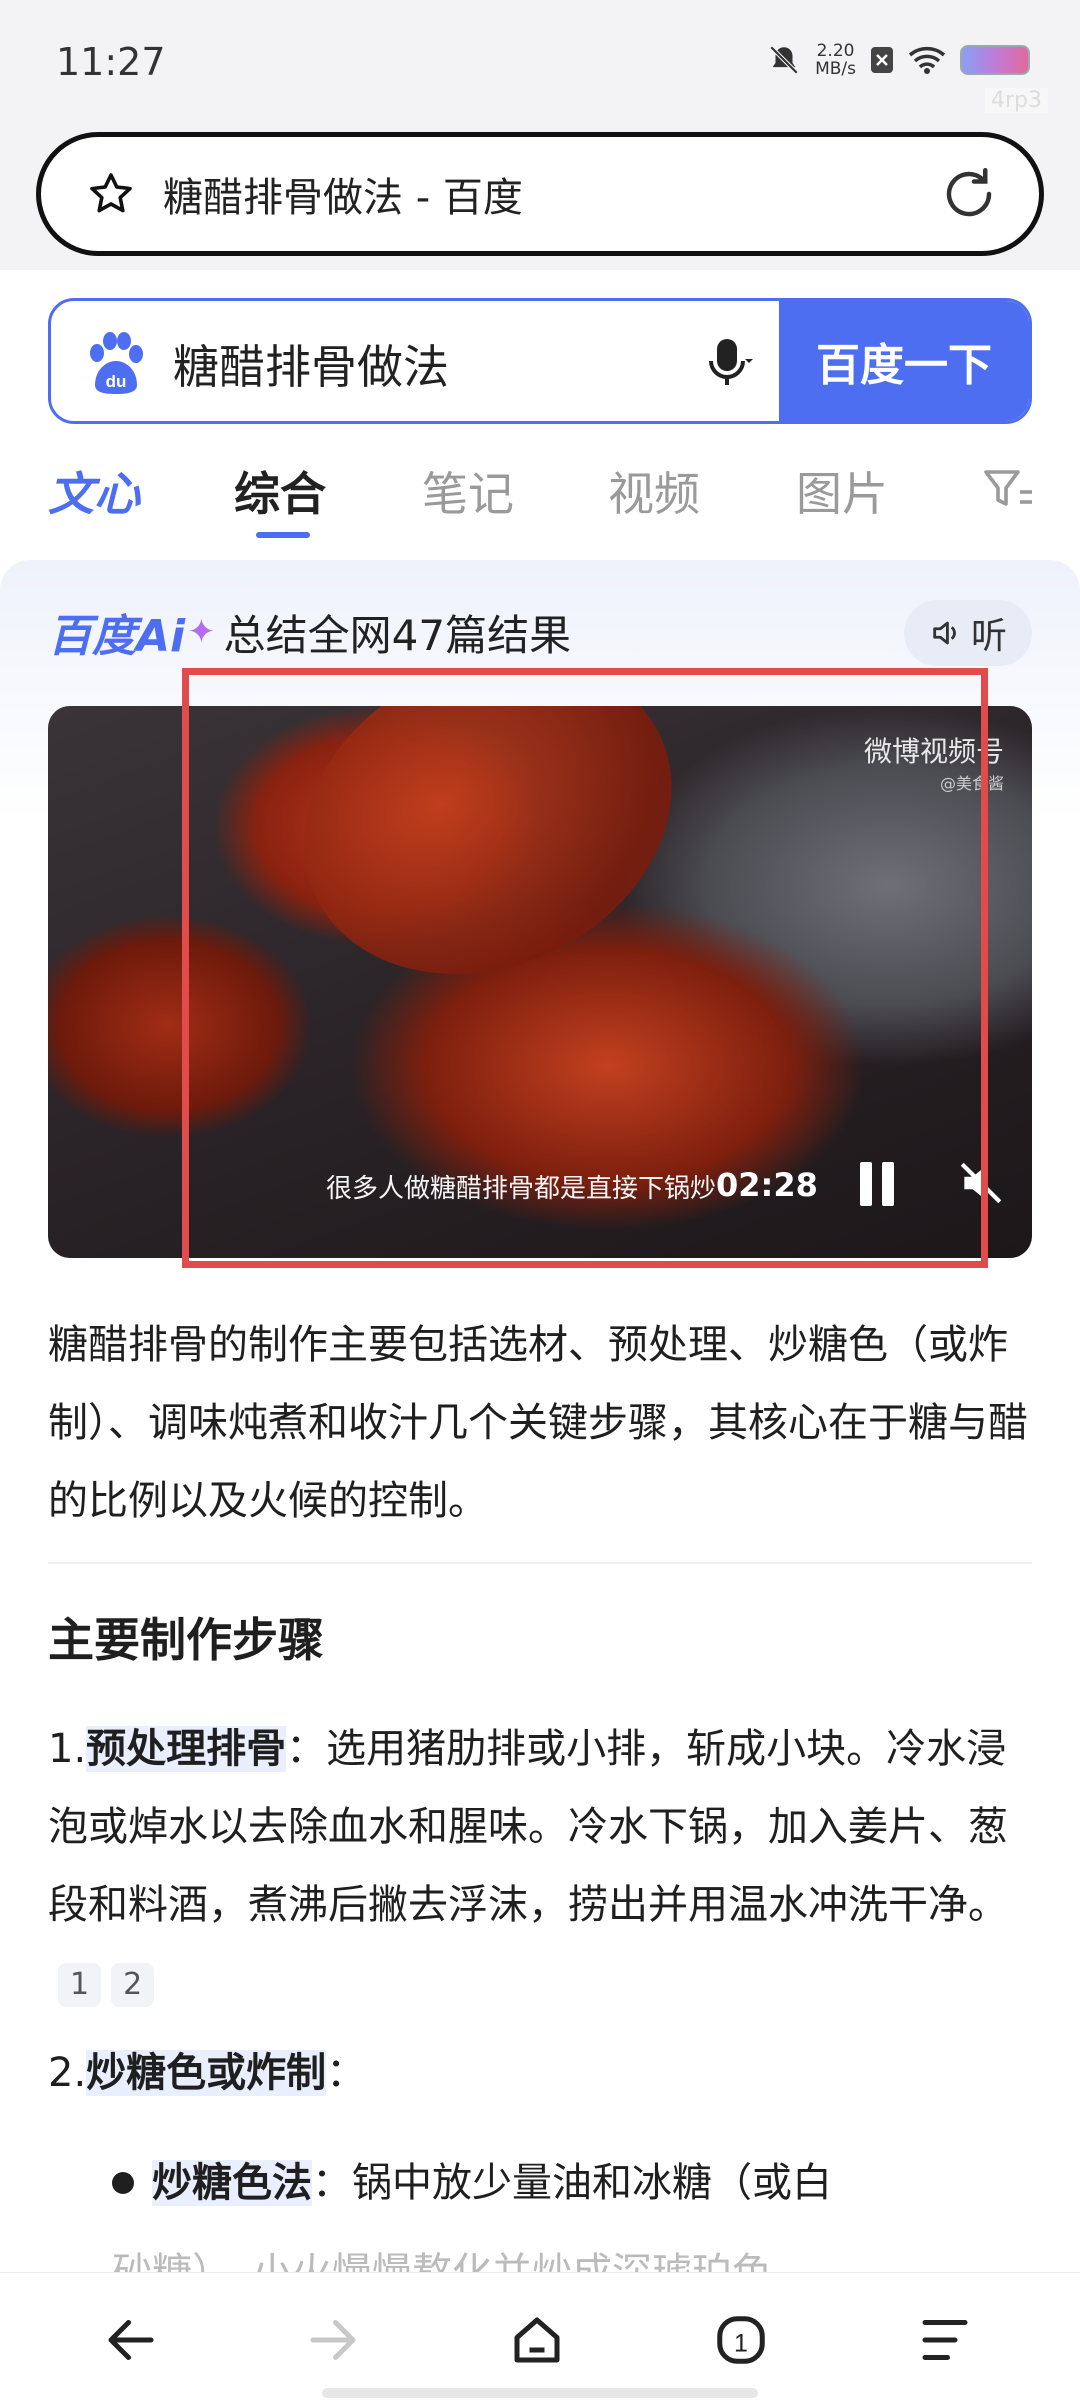 The width and height of the screenshot is (1080, 2408). I want to click on menu-button, so click(945, 2340).